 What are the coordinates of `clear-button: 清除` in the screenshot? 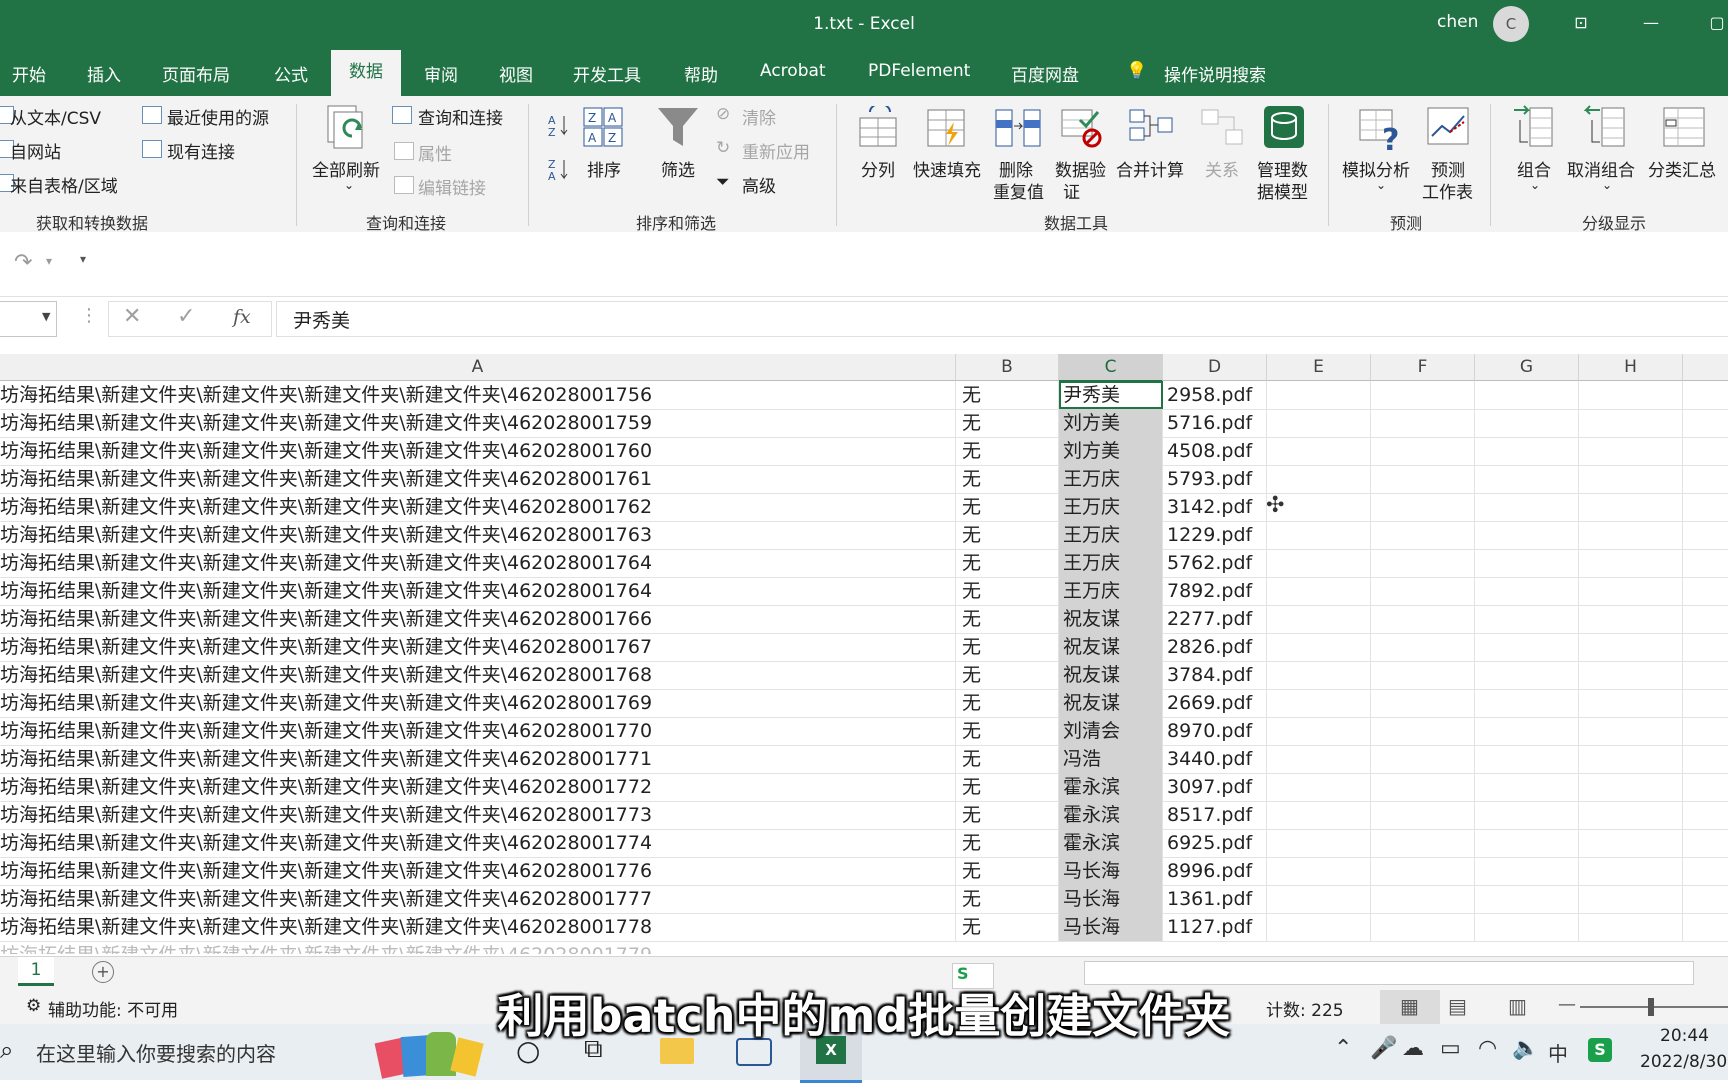 It's located at (759, 116).